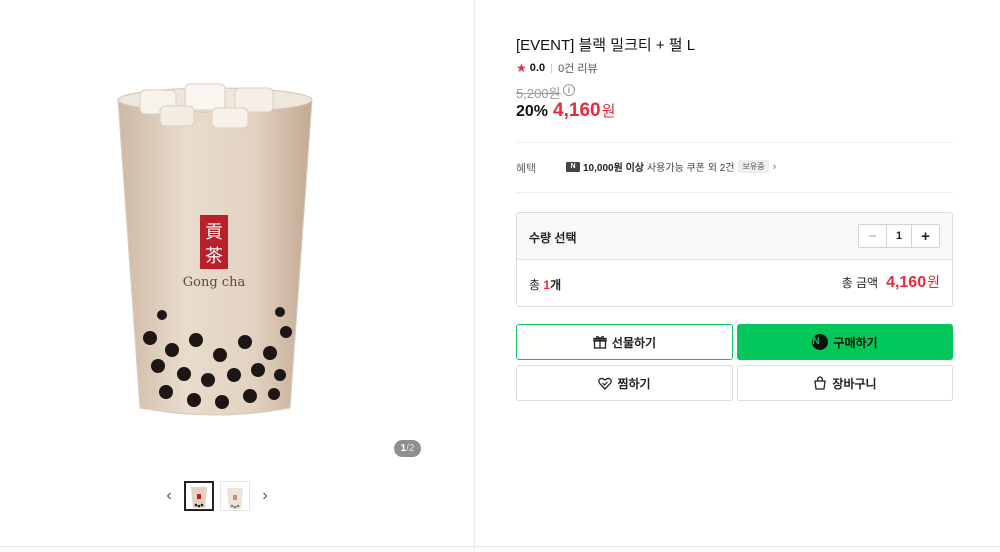  I want to click on info-icon: i, so click(569, 90).